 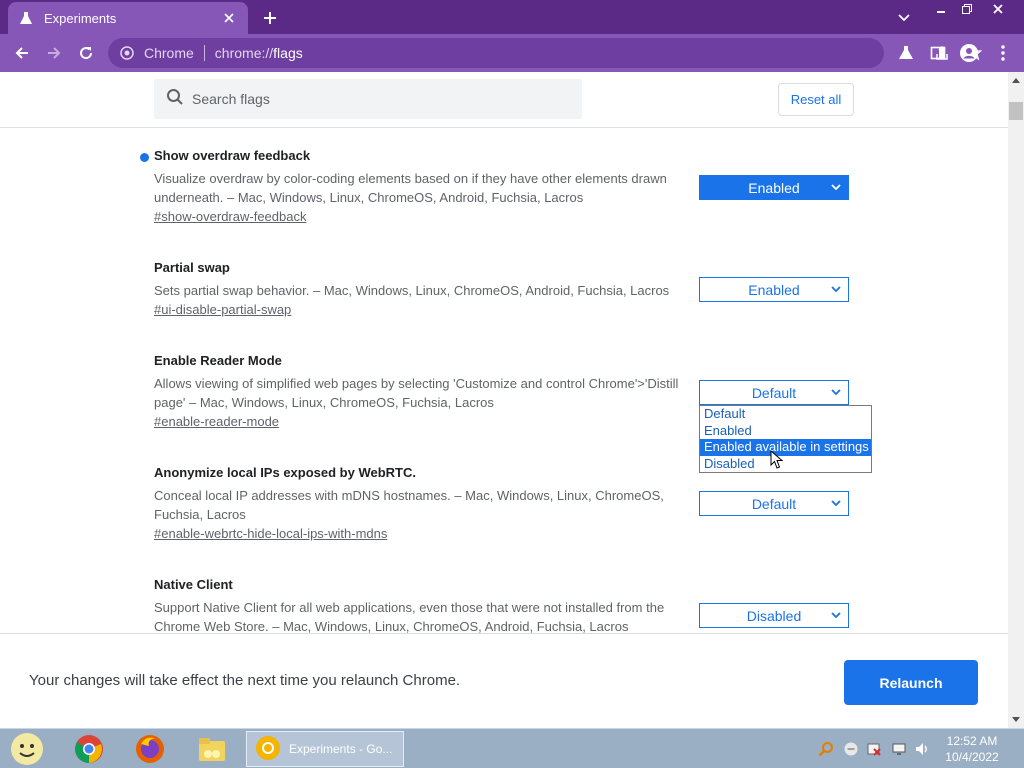 I want to click on reset-all-button: Reset all, so click(x=816, y=99).